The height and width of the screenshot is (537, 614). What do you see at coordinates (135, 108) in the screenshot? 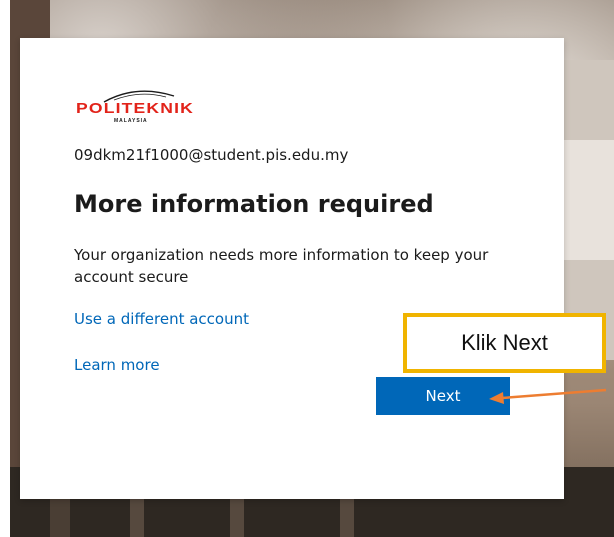
I see `logo-wordmark: POLITEKNIK` at bounding box center [135, 108].